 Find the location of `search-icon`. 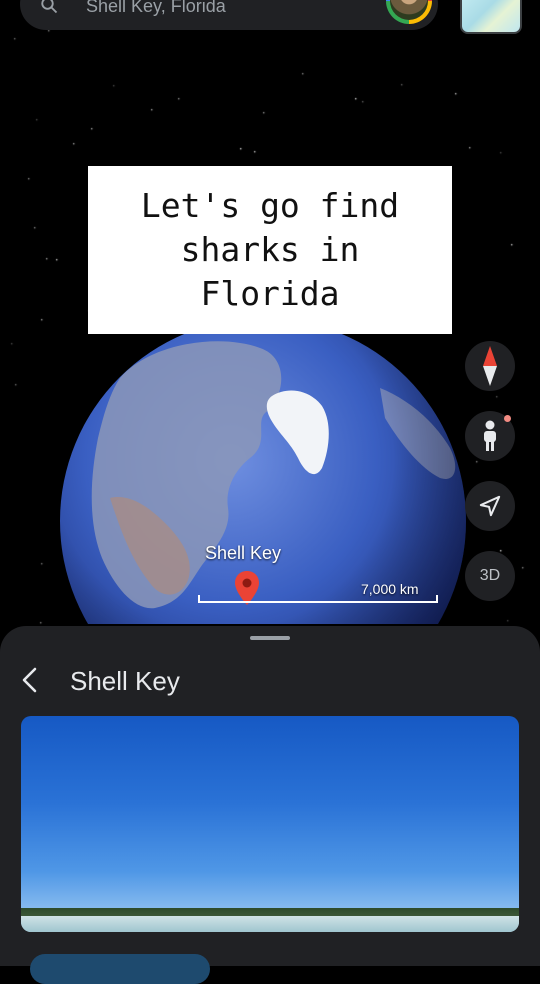

search-icon is located at coordinates (49, 7).